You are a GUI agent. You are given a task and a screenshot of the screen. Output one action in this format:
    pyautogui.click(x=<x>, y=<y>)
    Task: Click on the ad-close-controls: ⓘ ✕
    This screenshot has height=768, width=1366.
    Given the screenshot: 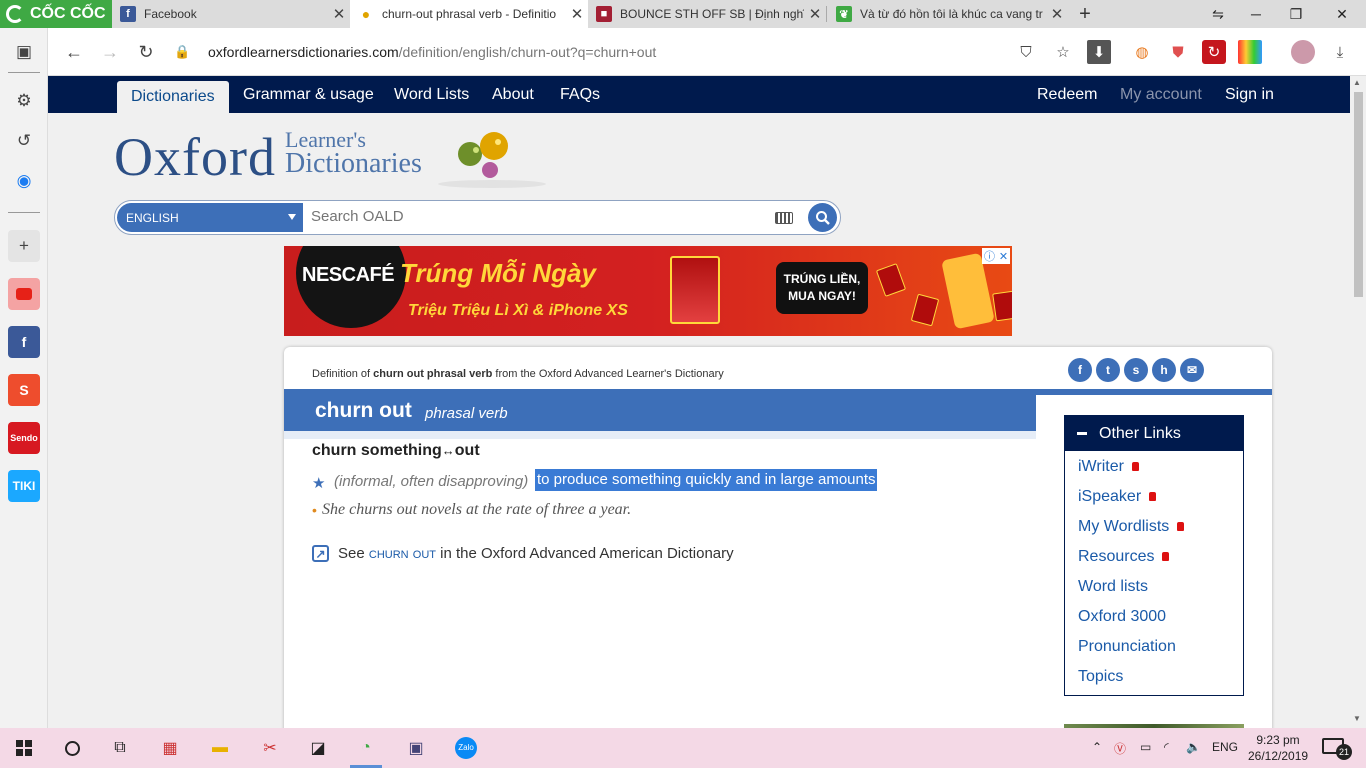 What is the action you would take?
    pyautogui.click(x=996, y=256)
    